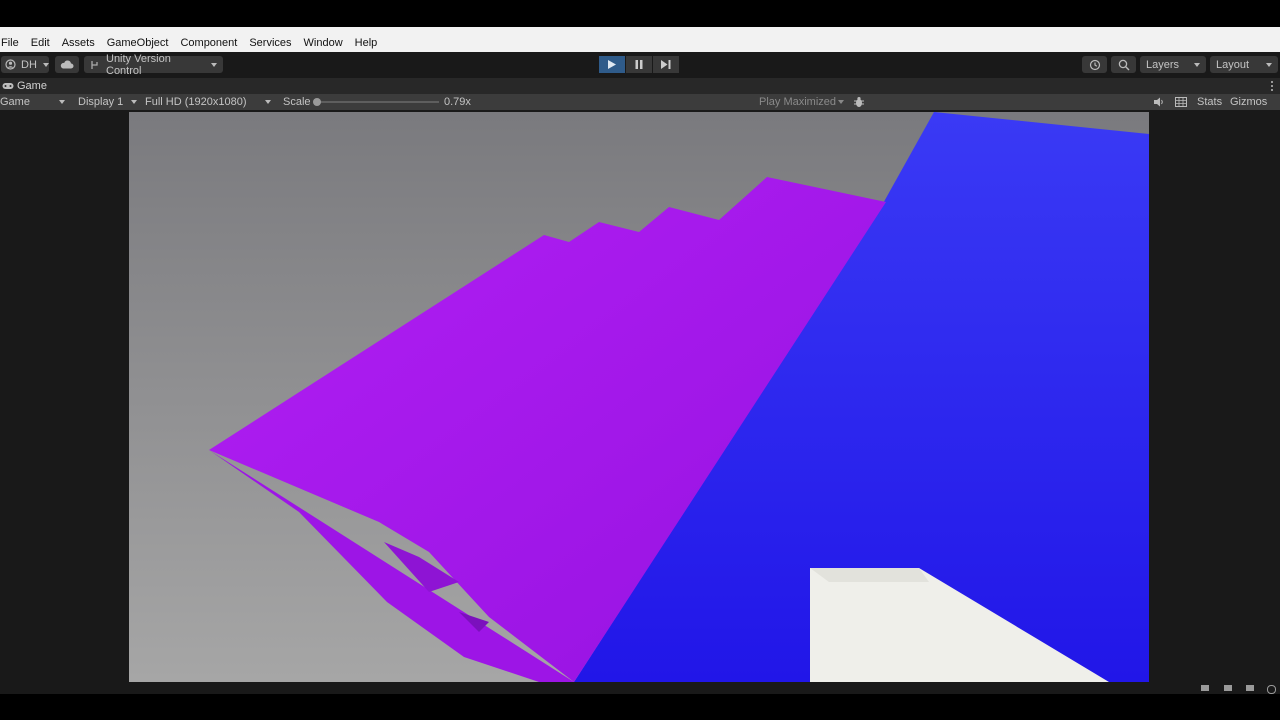 The width and height of the screenshot is (1280, 720). I want to click on menu-component: Component, so click(208, 43).